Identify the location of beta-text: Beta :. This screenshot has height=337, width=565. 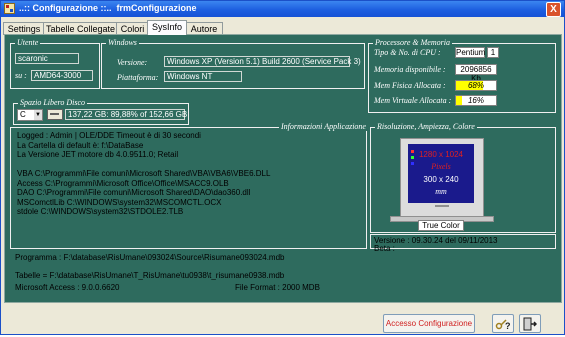
(384, 248).